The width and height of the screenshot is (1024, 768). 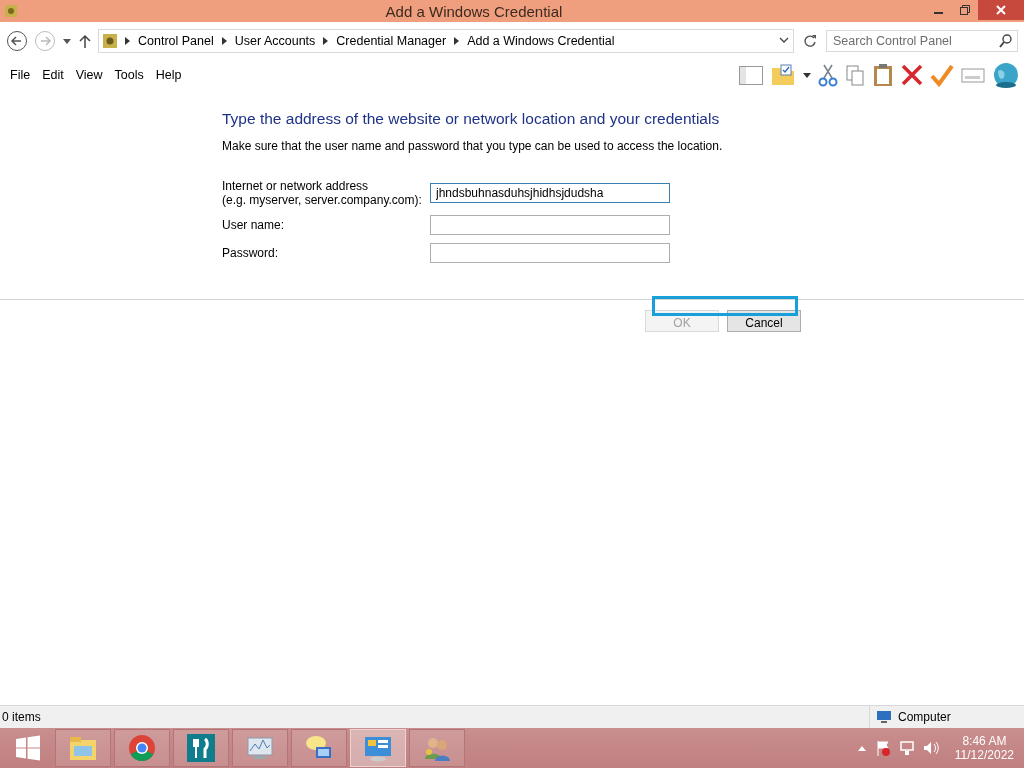 I want to click on computer-icon, so click(x=884, y=717).